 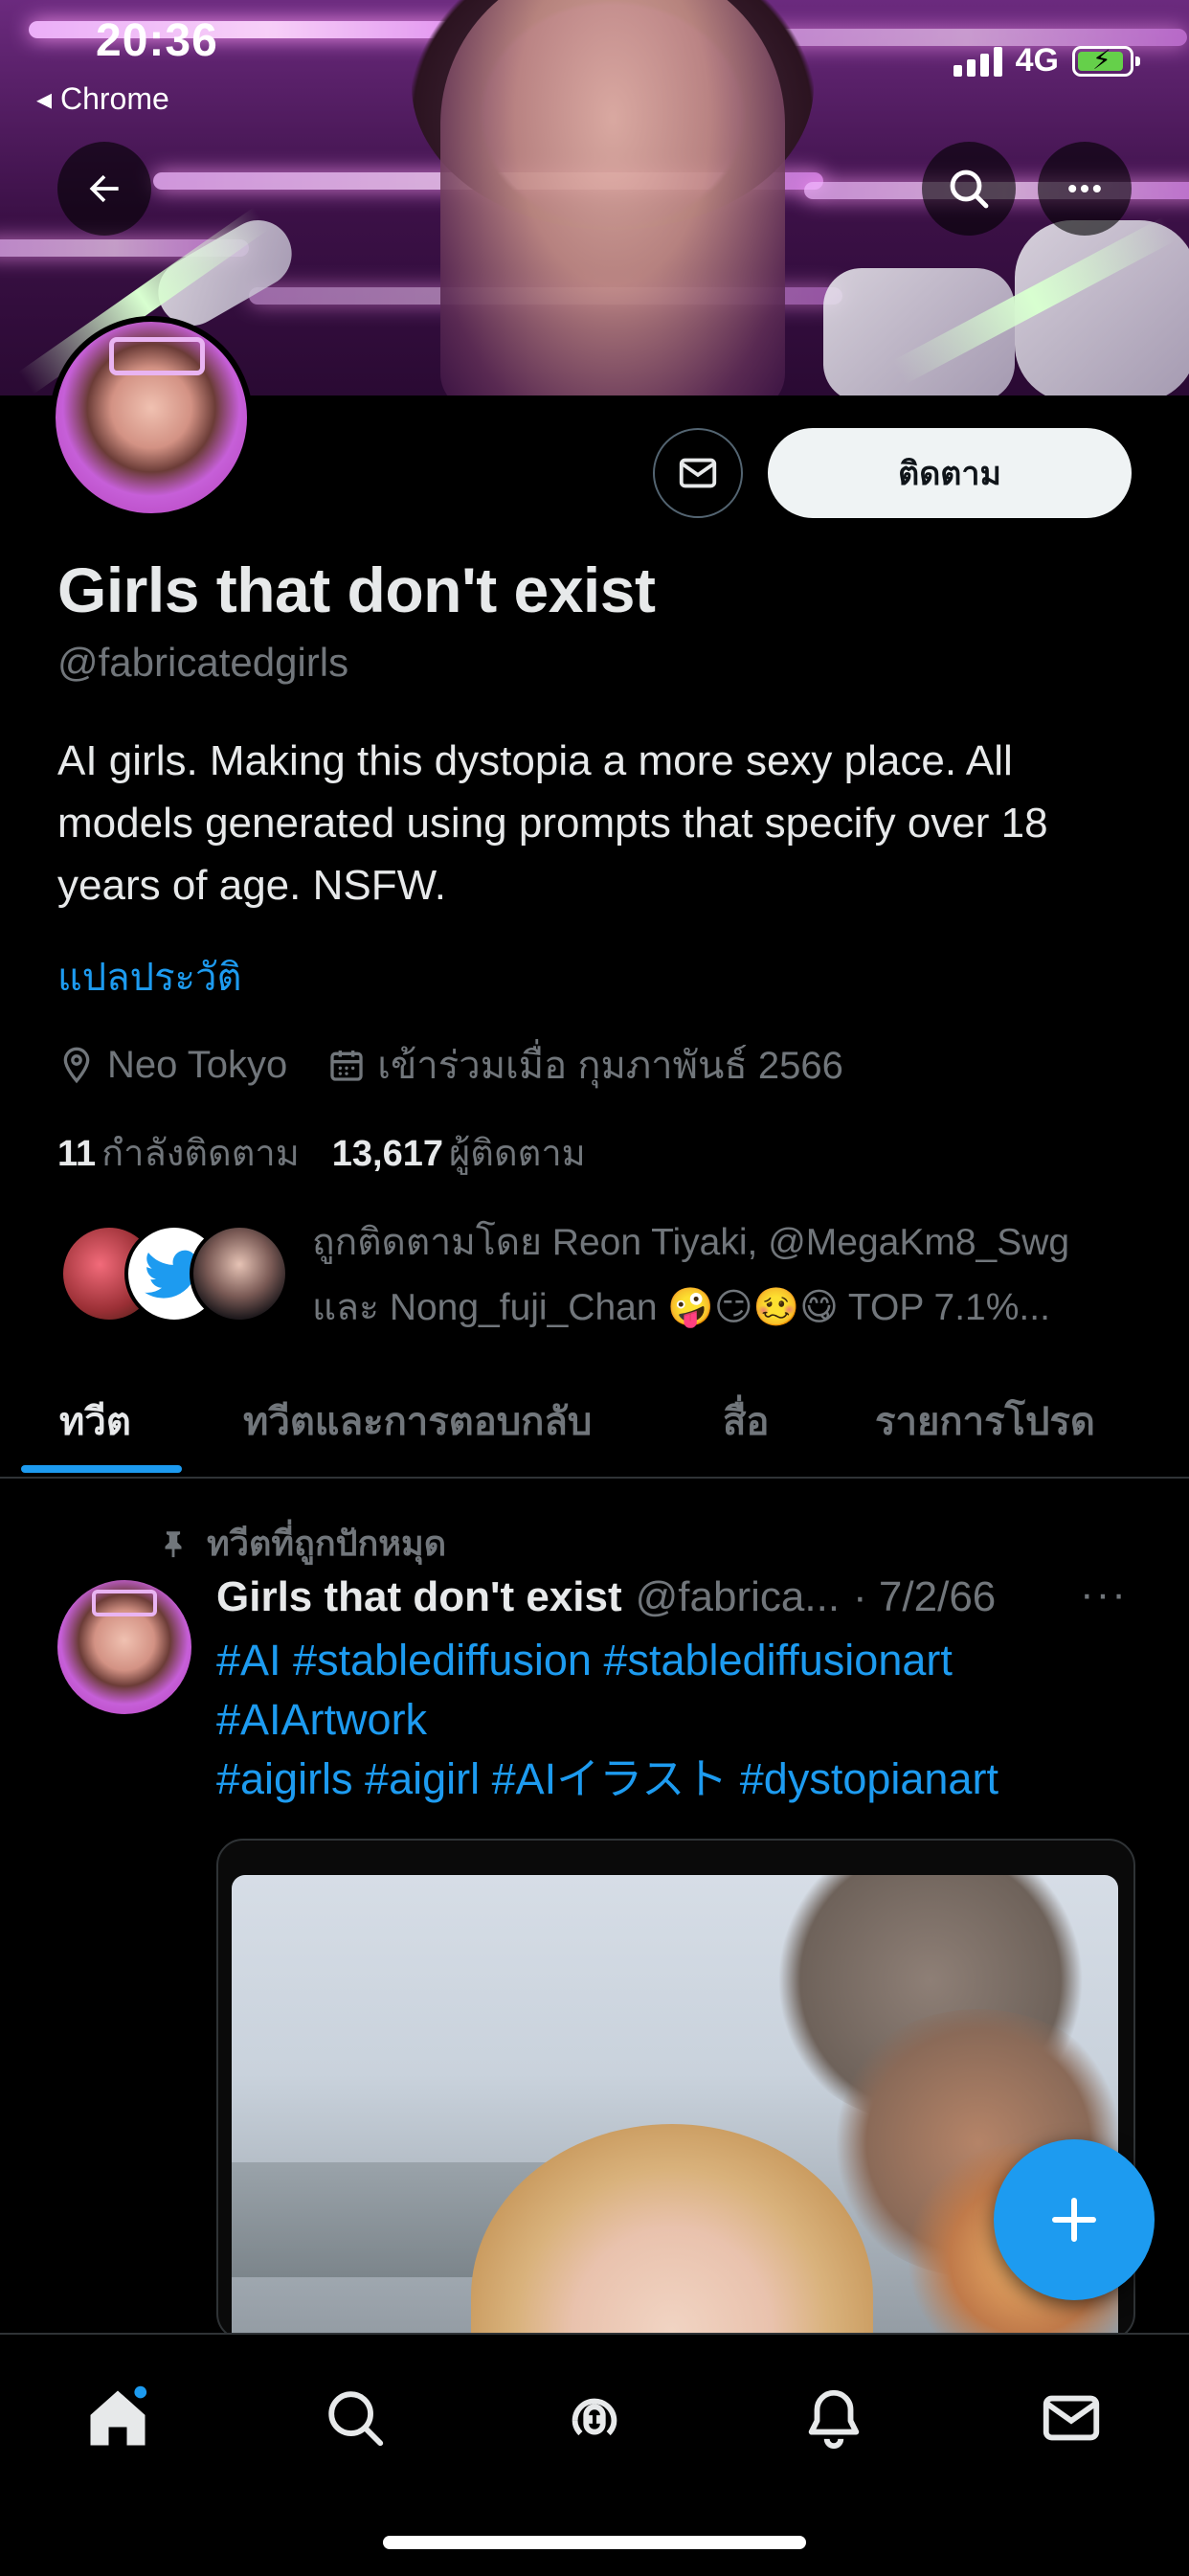 I want to click on message-button, so click(x=698, y=473).